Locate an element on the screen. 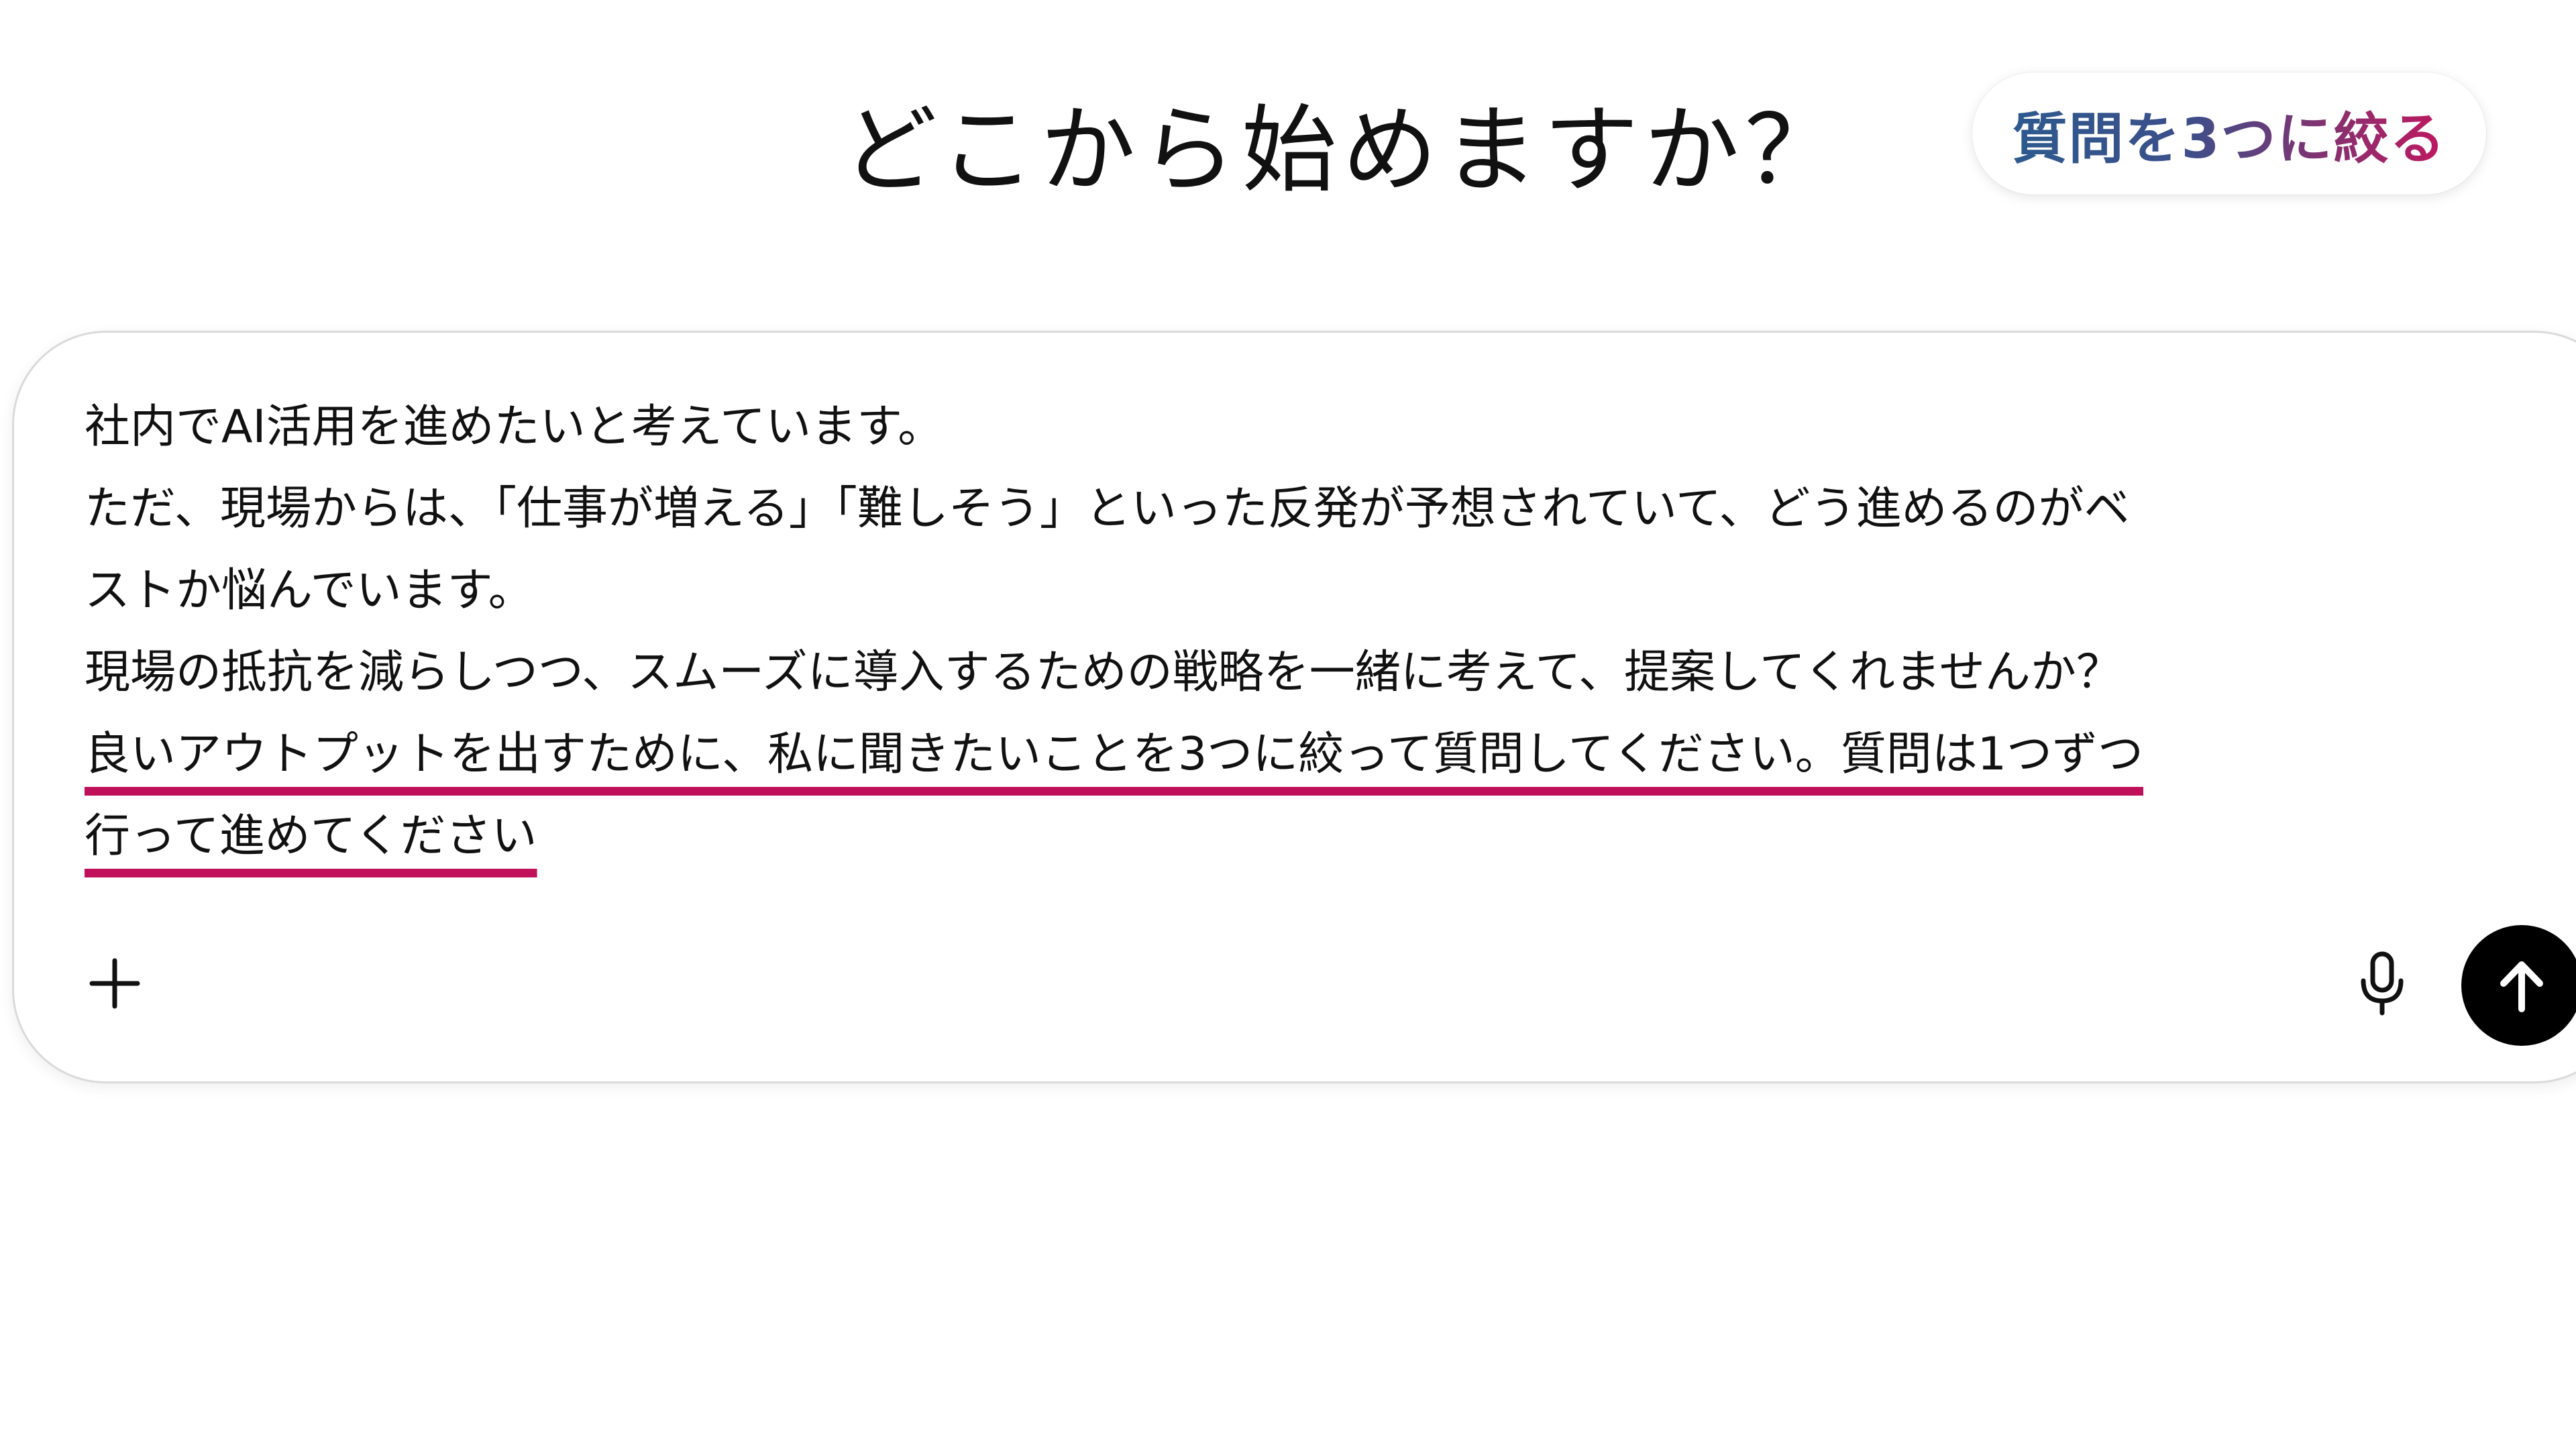 The height and width of the screenshot is (1449, 2576). microphone-icon is located at coordinates (2382, 983).